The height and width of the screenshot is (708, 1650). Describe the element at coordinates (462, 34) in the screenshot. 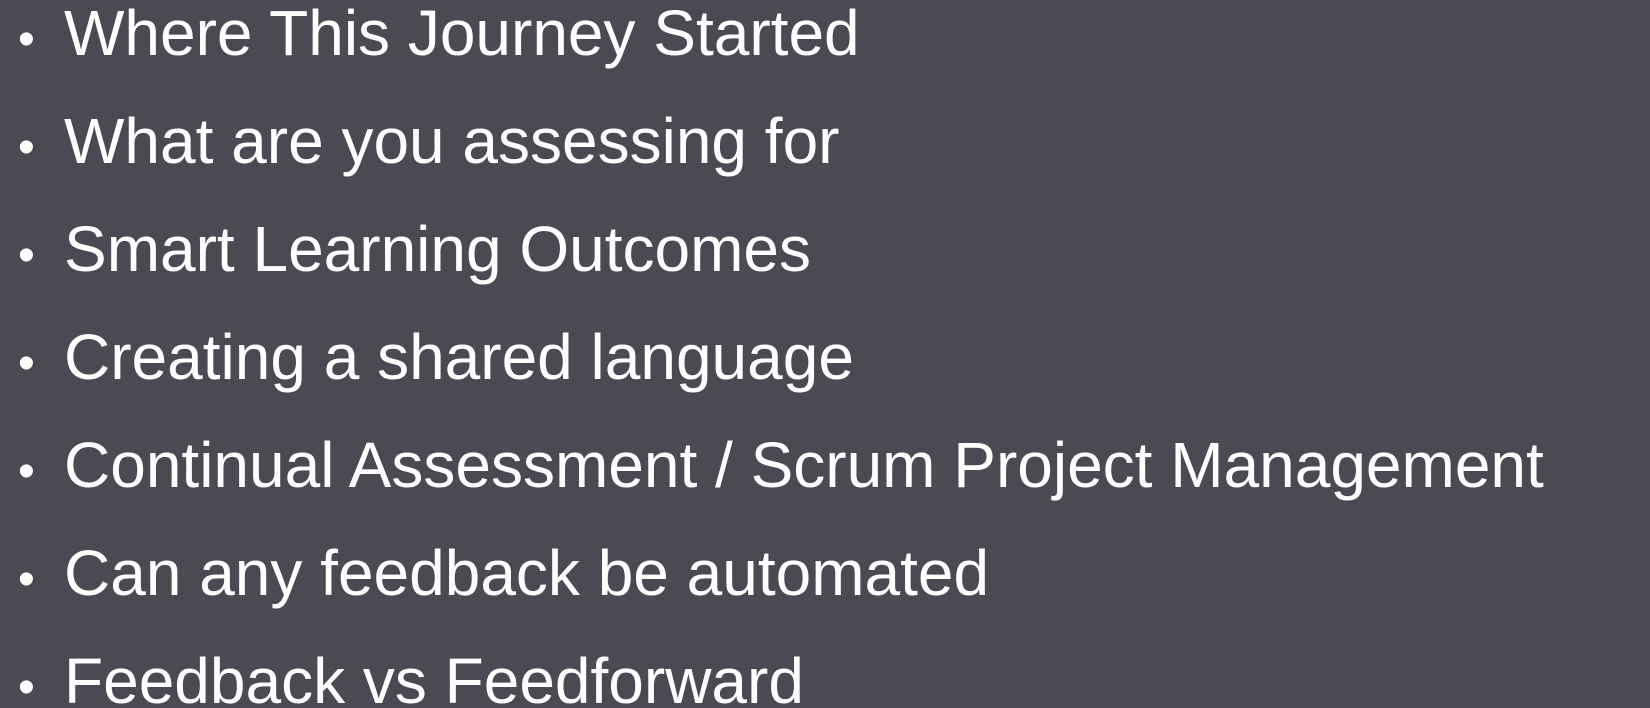

I see `bullet-text: Where This Journey Started` at that location.